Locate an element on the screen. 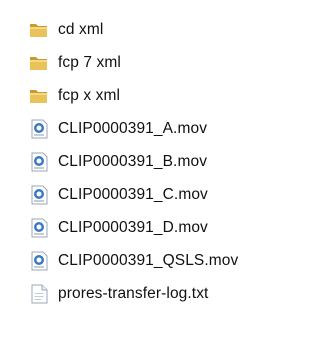  file-name: CLIP0000391_B.mov is located at coordinates (133, 161).